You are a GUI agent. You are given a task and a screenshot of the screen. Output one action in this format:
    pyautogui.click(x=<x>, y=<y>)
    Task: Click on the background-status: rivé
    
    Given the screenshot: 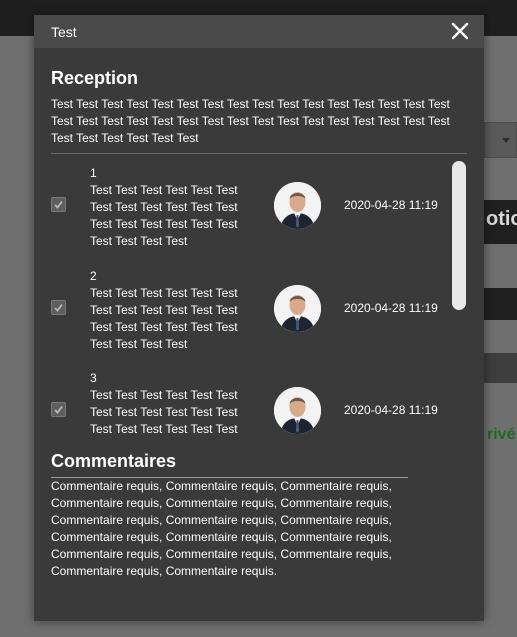 What is the action you would take?
    pyautogui.click(x=501, y=434)
    